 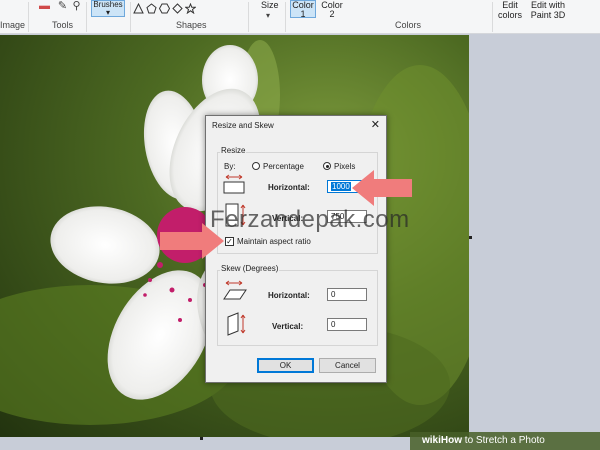 I want to click on color2-button: Color 2, so click(x=332, y=9).